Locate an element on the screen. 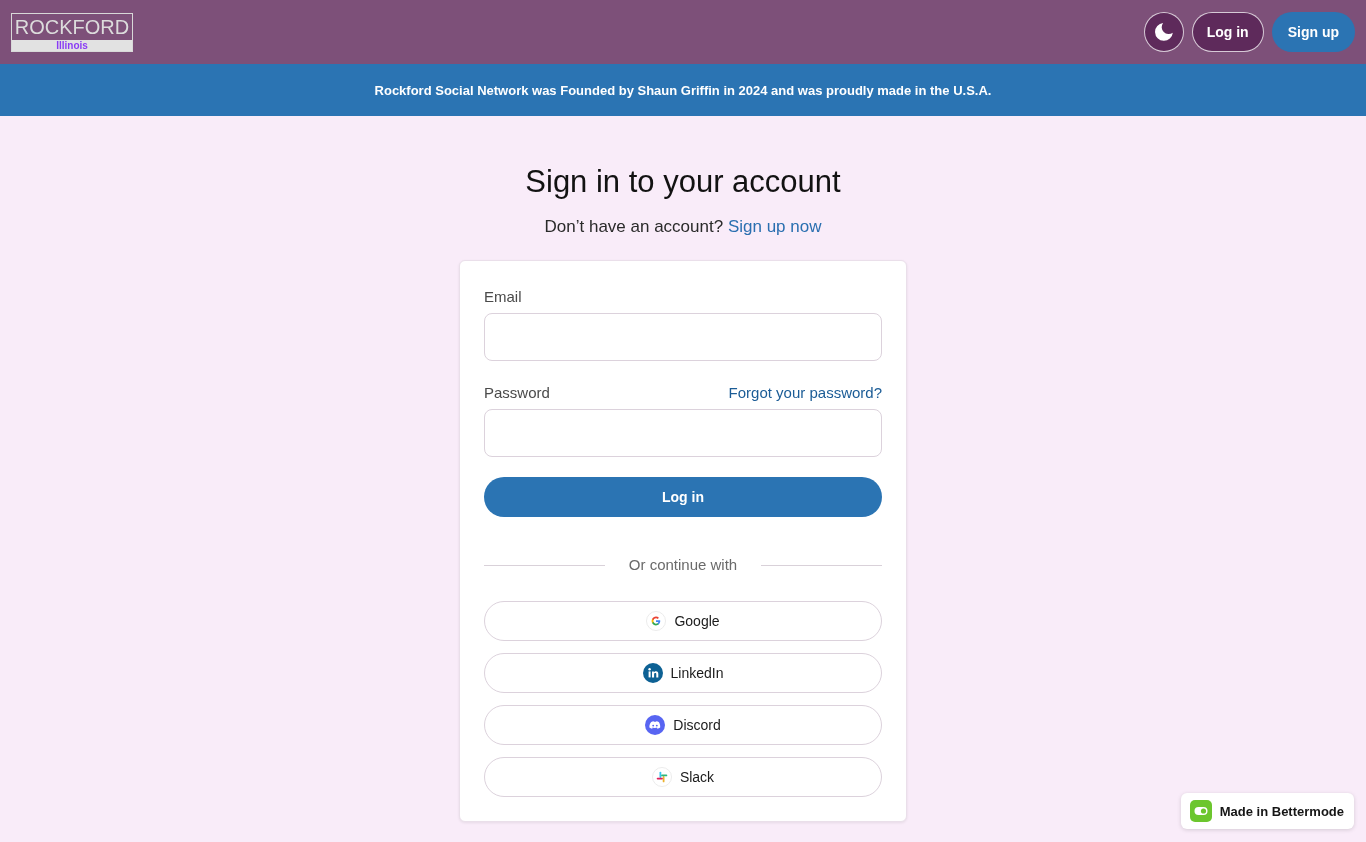 The height and width of the screenshot is (842, 1366). field-label: Password is located at coordinates (517, 393).